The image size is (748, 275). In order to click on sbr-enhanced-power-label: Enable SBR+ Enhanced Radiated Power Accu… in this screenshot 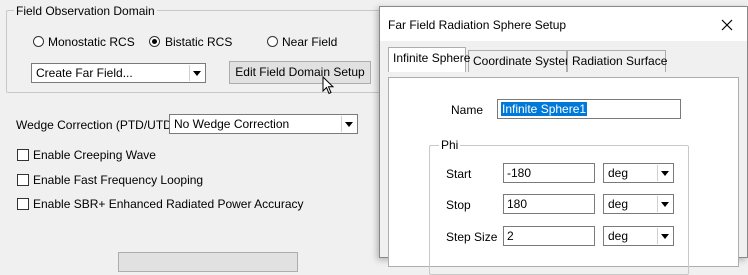, I will do `click(168, 204)`.